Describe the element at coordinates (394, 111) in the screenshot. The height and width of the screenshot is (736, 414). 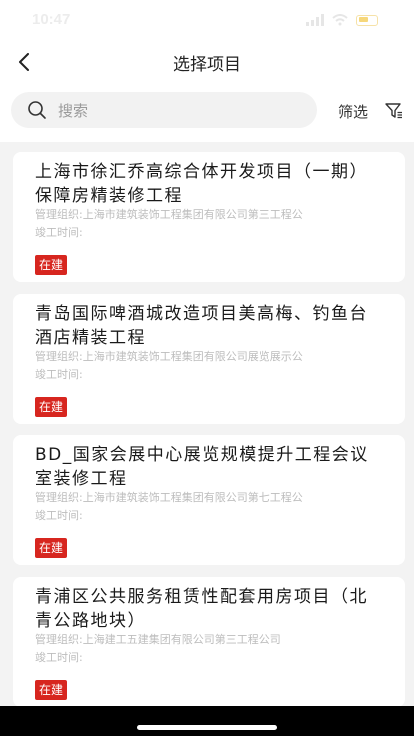
I see `filter-icon` at that location.